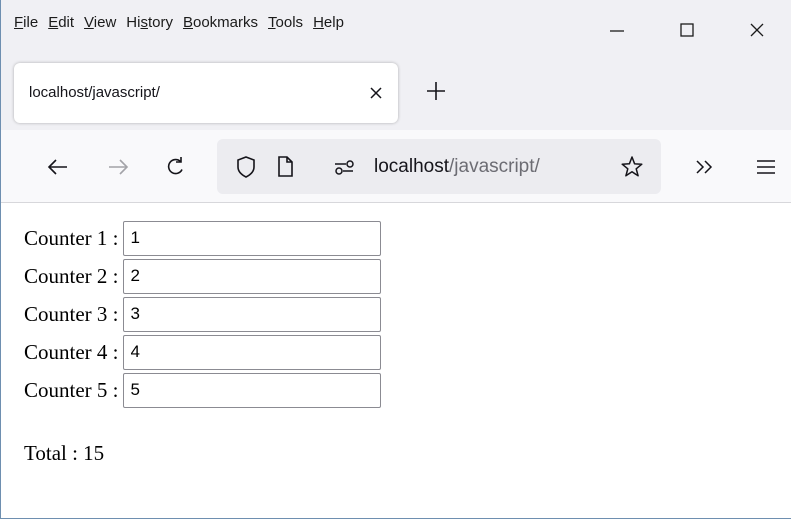  I want to click on menu-tools: Tools, so click(285, 23).